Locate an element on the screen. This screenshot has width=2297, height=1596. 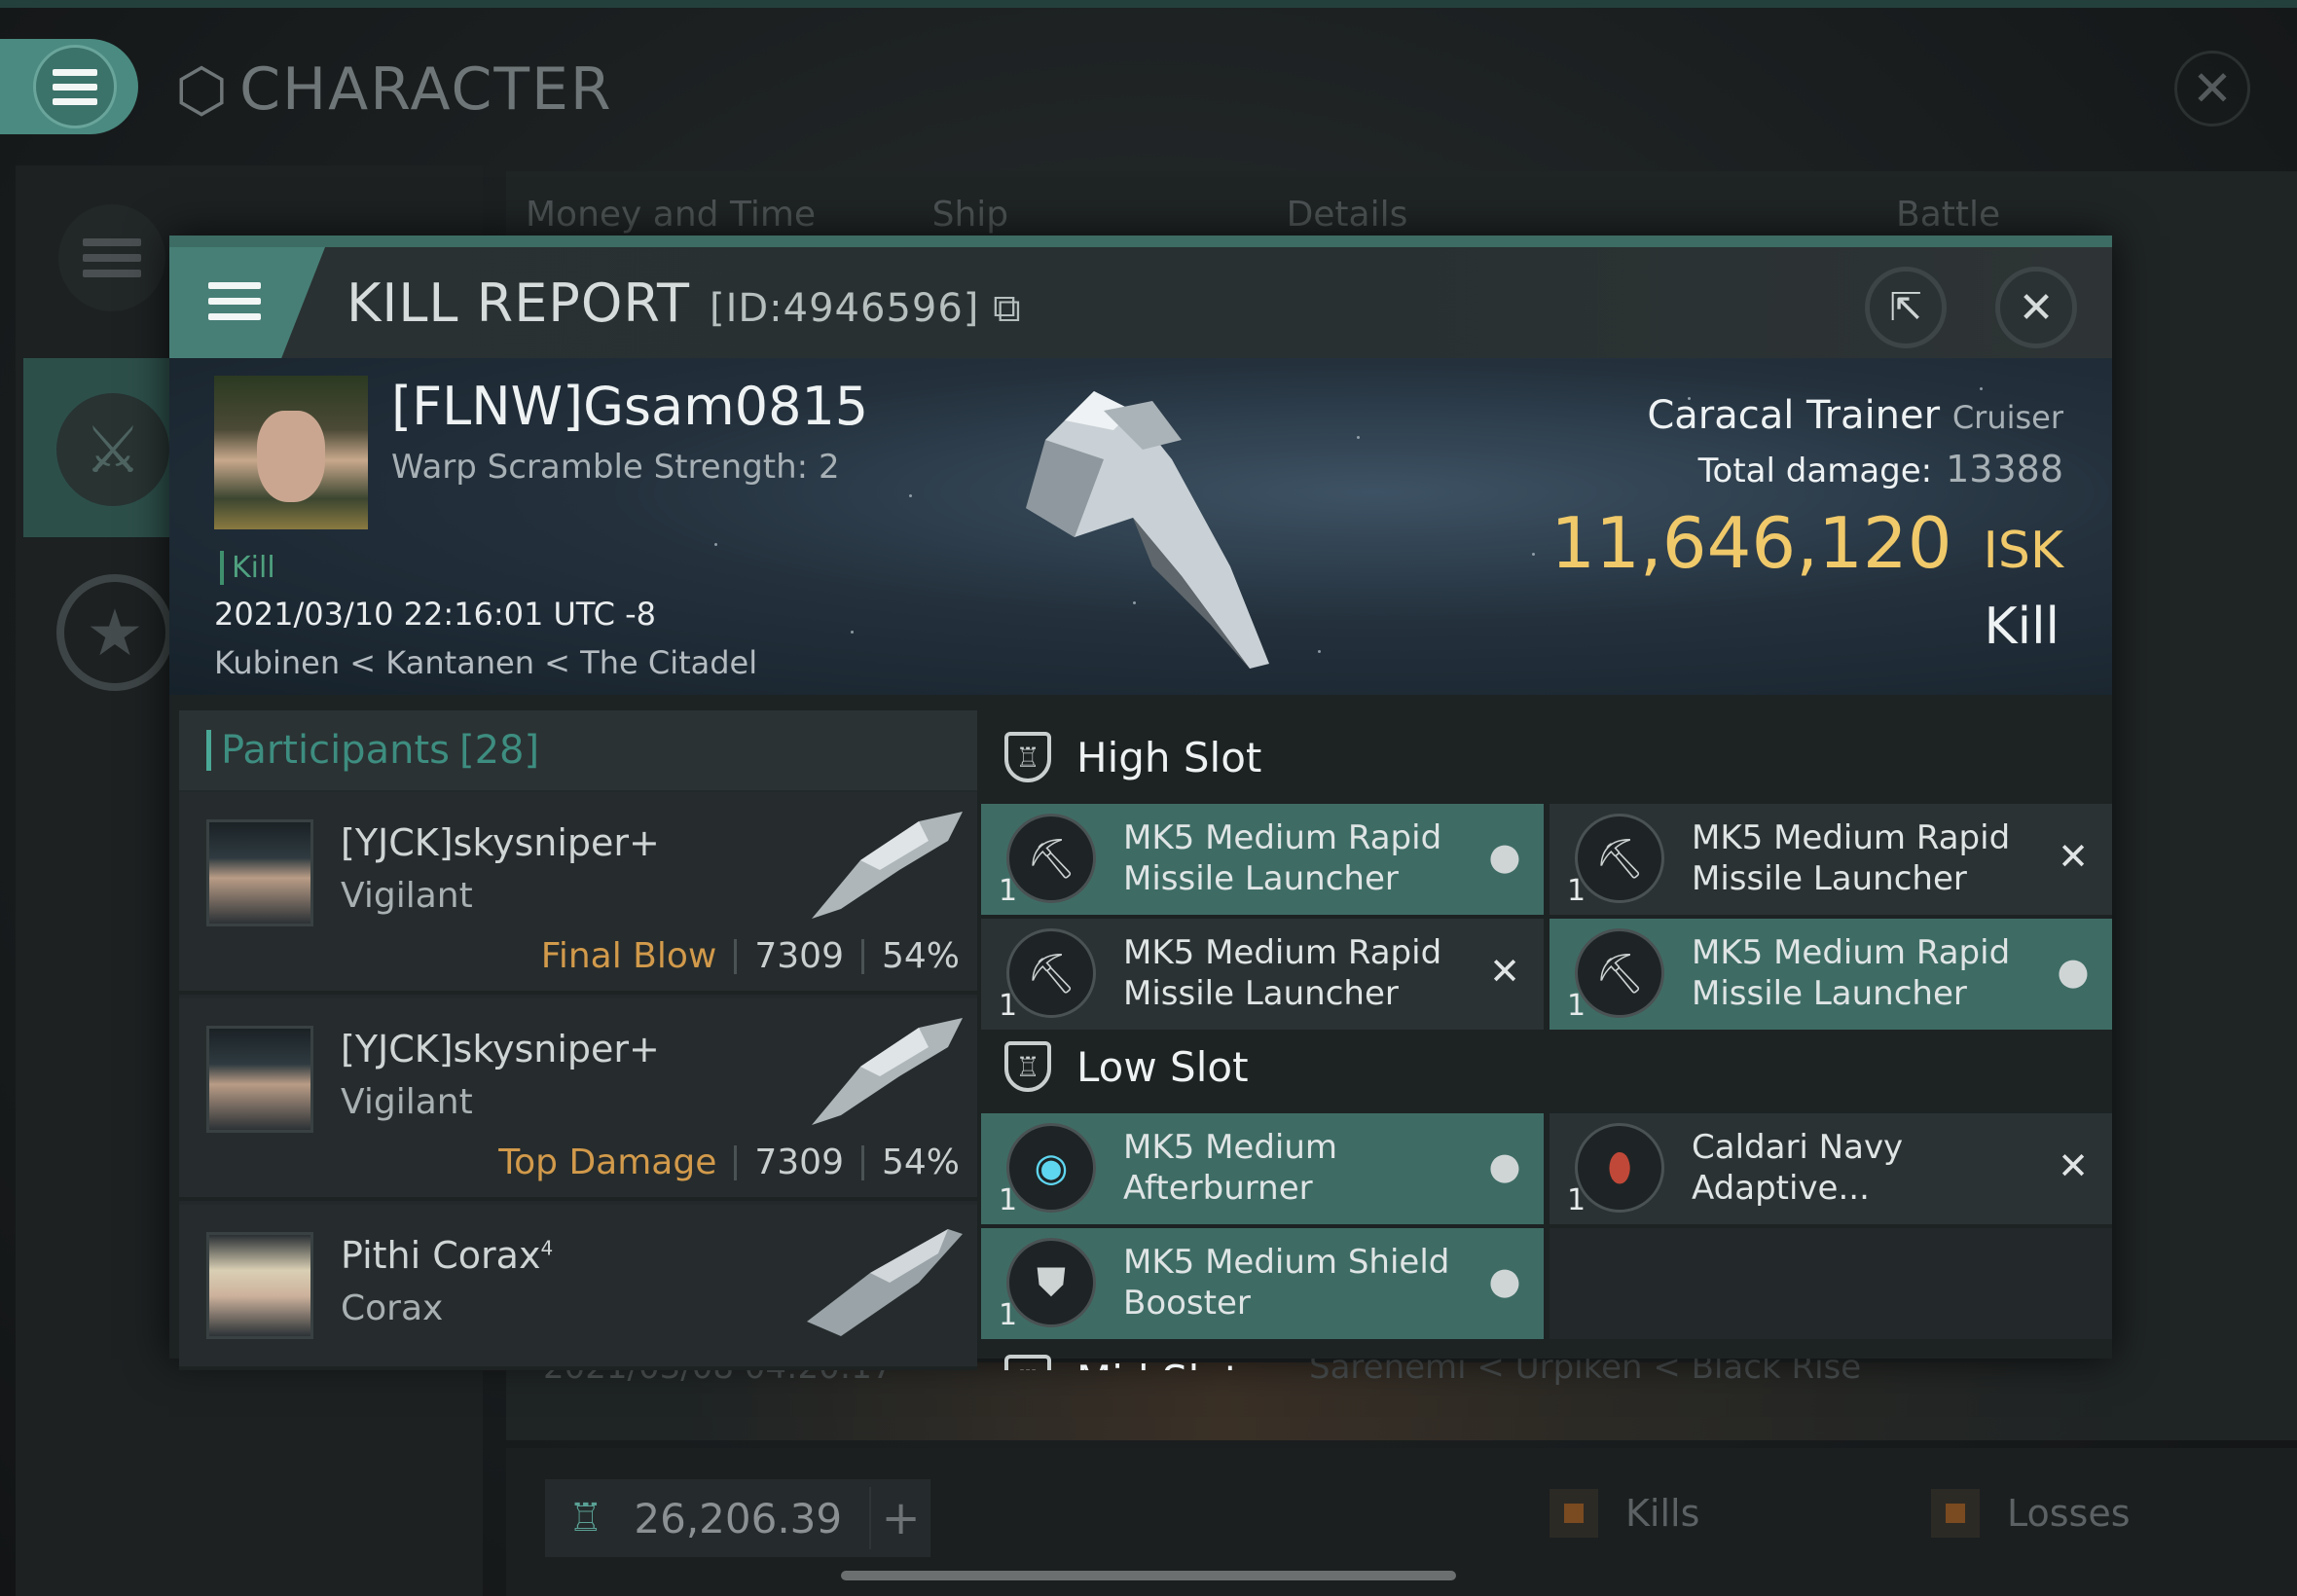
victim-ship-image is located at coordinates (1147, 530).